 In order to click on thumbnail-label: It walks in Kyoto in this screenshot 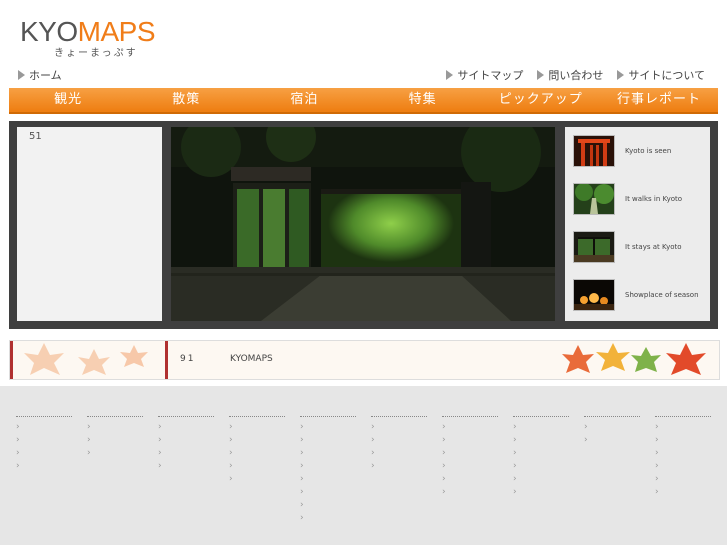, I will do `click(654, 199)`.